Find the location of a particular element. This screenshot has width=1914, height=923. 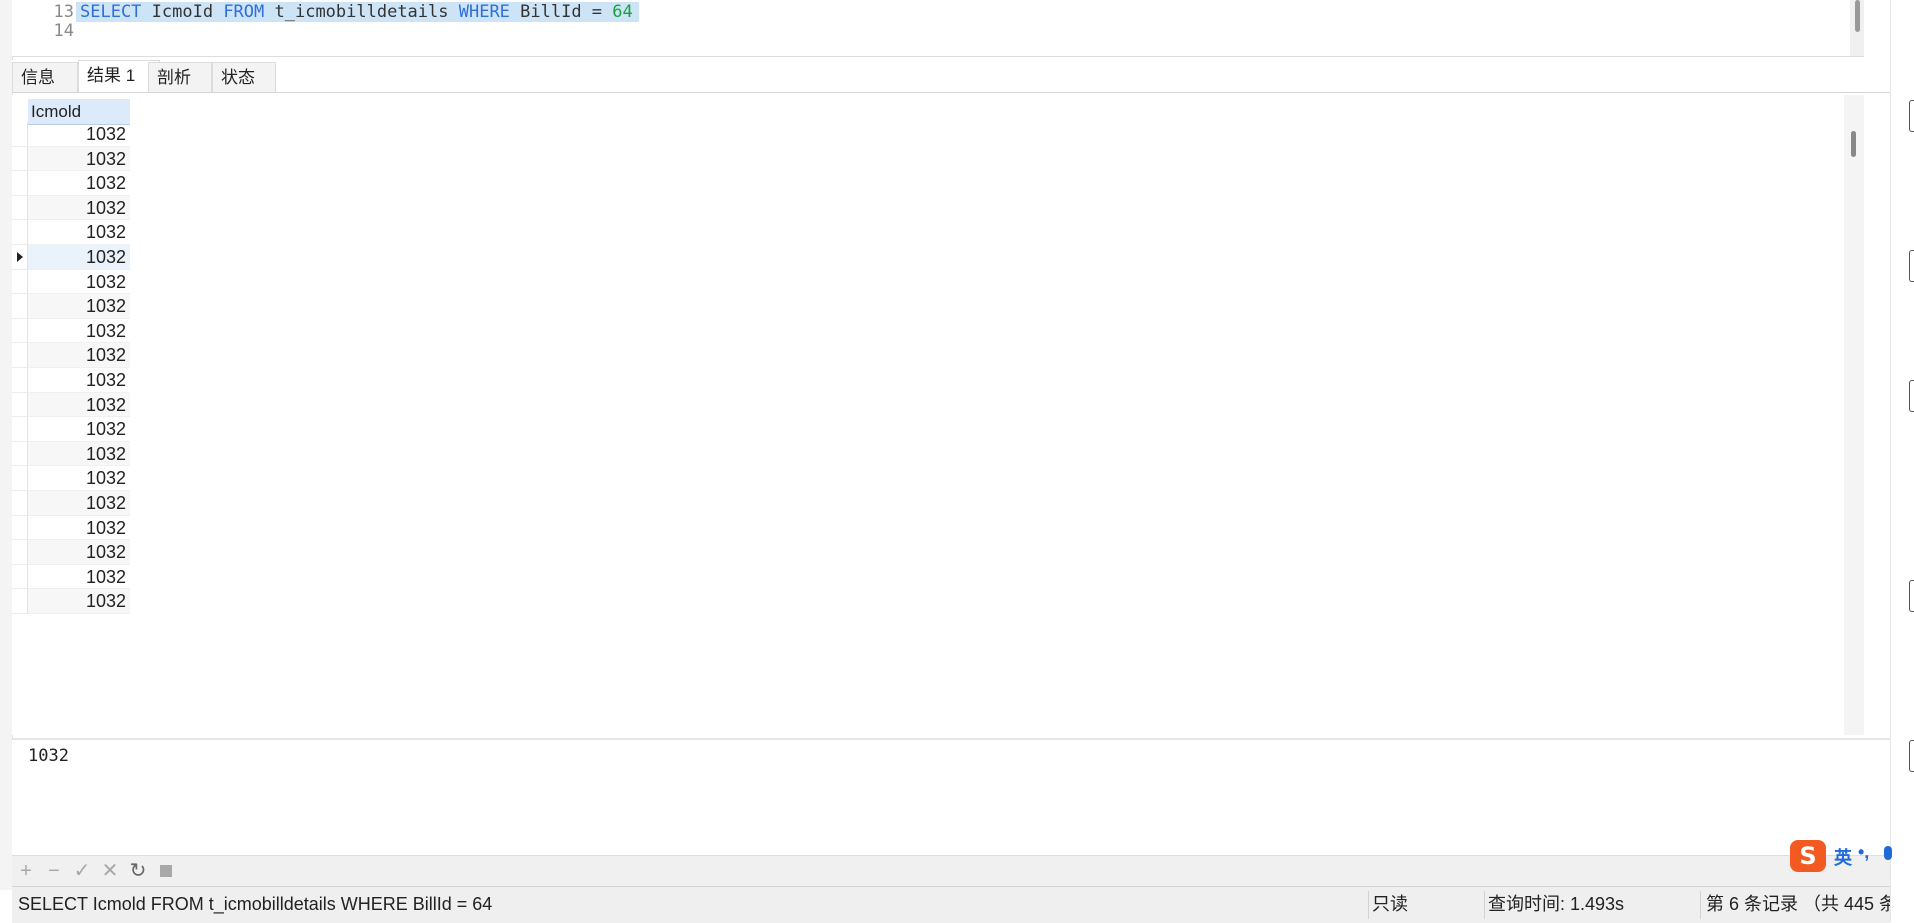

refresh-button: ↻ is located at coordinates (138, 871).